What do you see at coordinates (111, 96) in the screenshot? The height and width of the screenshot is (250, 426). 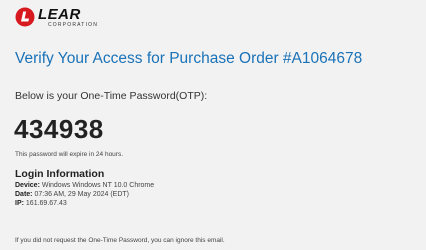 I see `otp-intro-text: Below is your One-Time Password(OTP):` at bounding box center [111, 96].